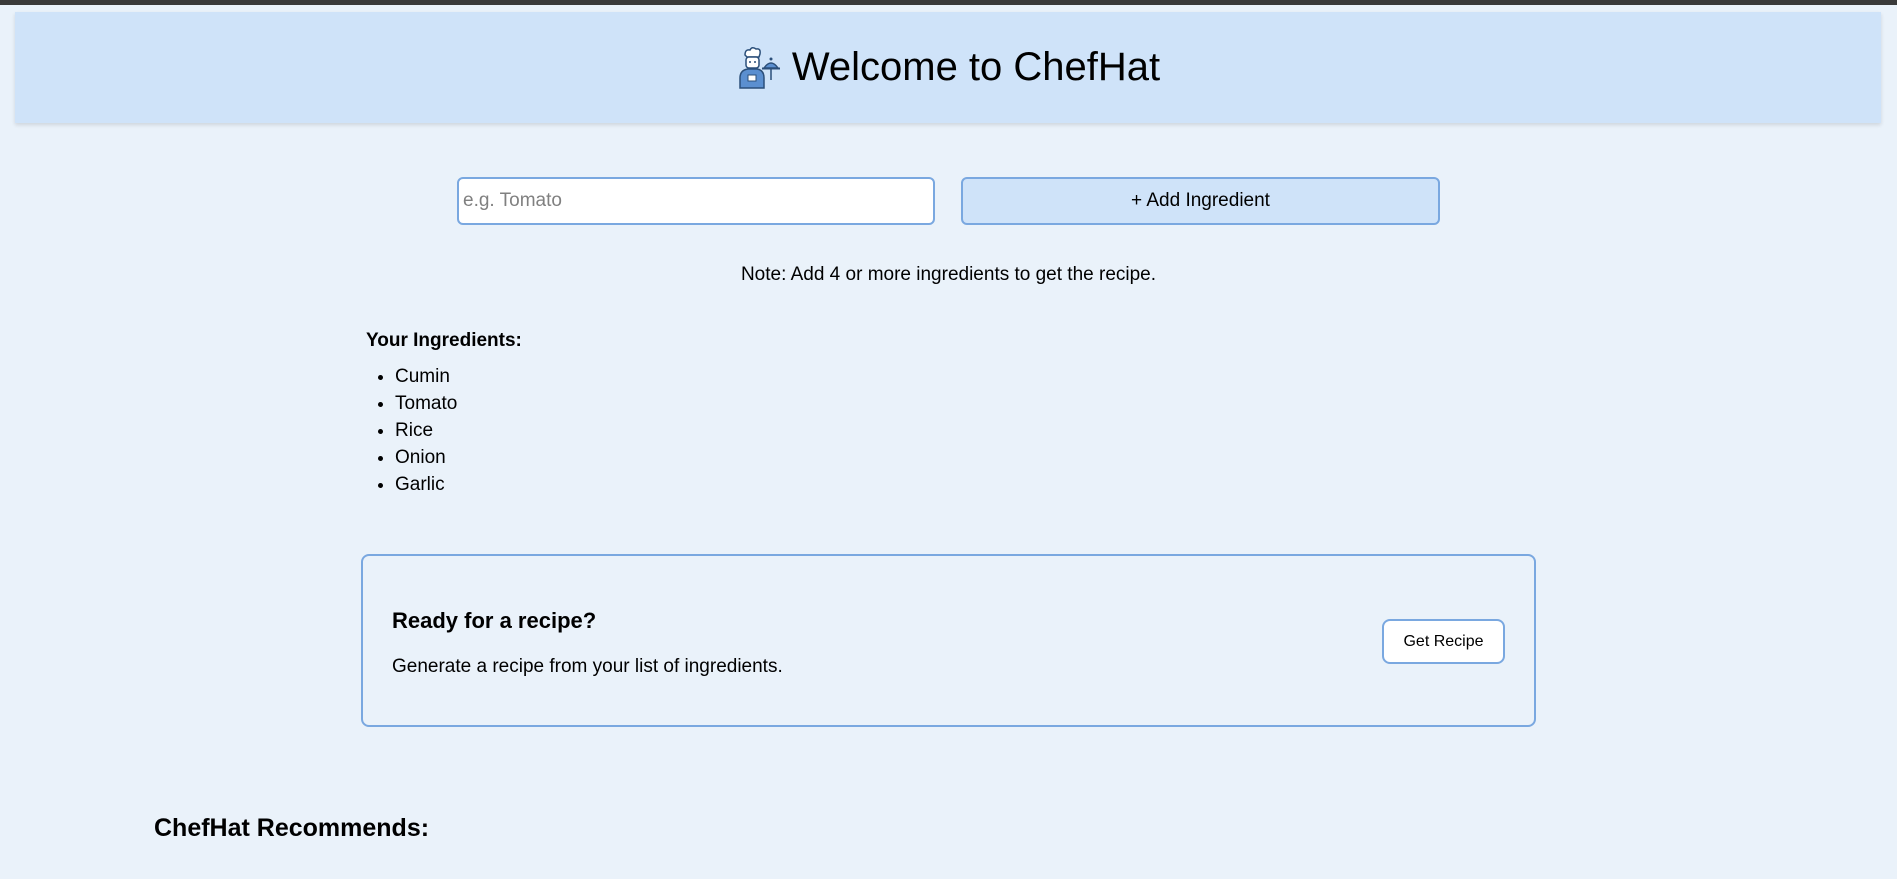 The height and width of the screenshot is (879, 1897). I want to click on browser-top-strip, so click(948, 2).